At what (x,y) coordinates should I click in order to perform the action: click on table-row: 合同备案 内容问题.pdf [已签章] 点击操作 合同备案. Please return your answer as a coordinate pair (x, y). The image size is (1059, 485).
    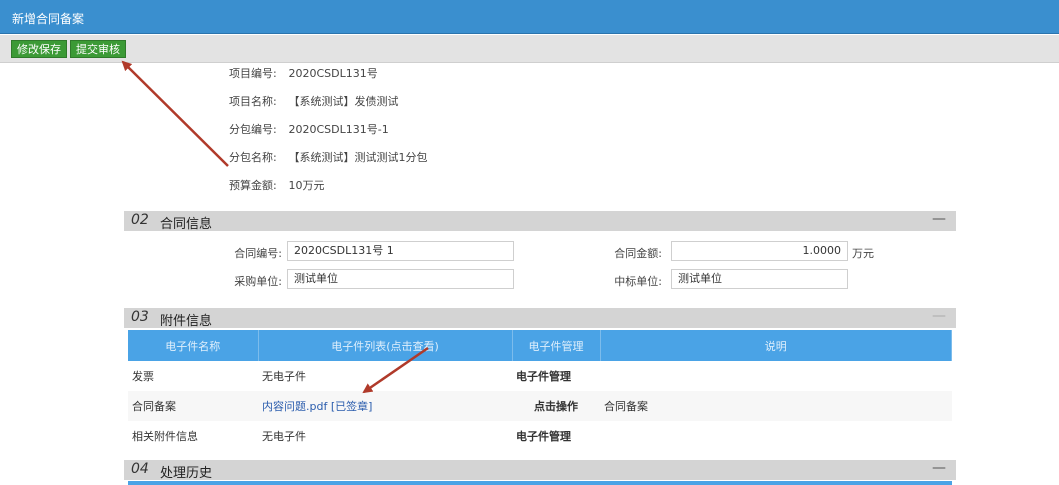
    Looking at the image, I should click on (540, 406).